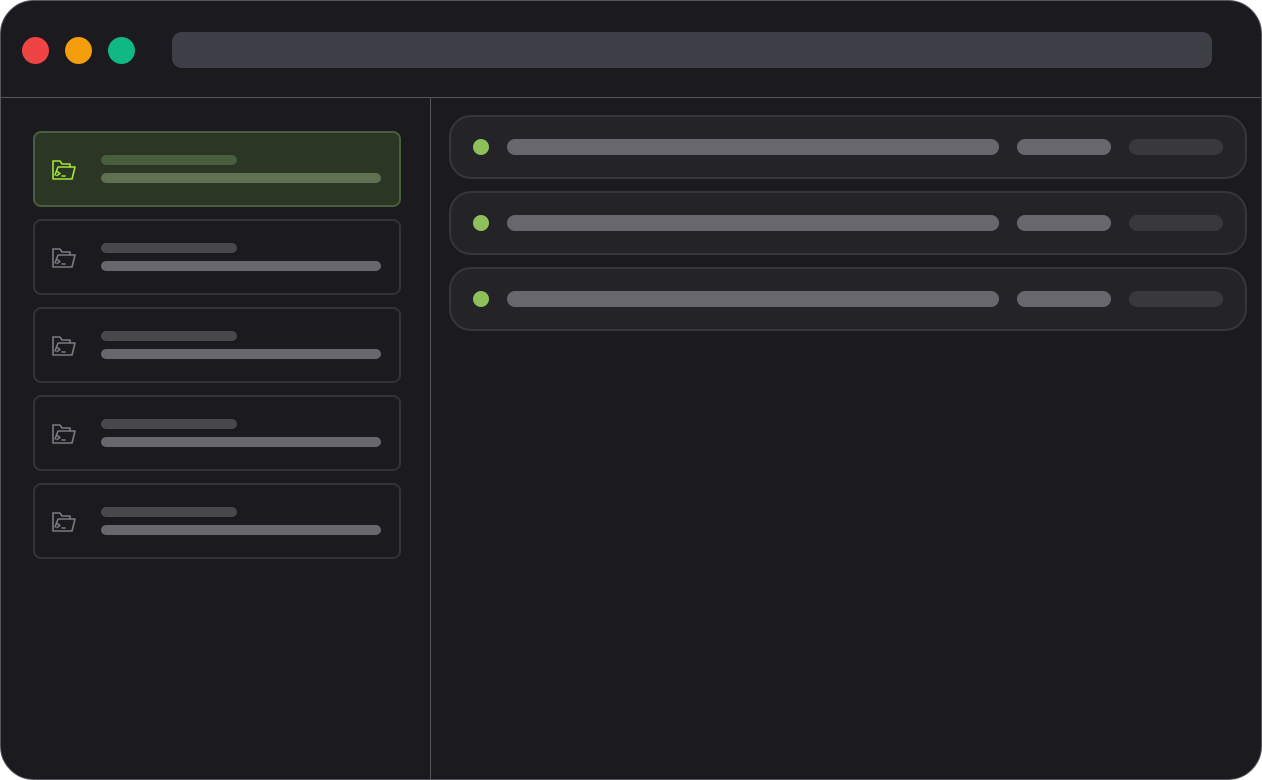 The width and height of the screenshot is (1262, 780). I want to click on close-window-button, so click(35, 50).